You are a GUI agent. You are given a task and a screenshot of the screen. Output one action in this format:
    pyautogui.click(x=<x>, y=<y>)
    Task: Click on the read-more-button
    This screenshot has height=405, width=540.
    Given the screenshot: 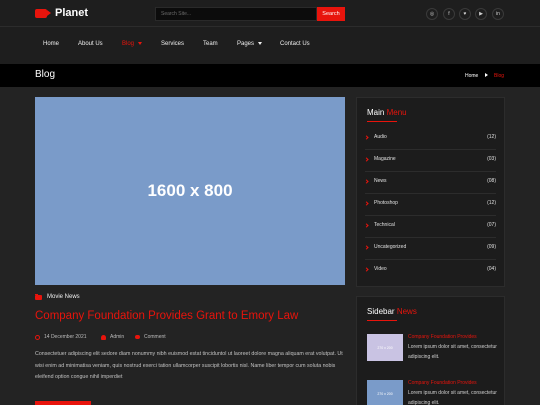 What is the action you would take?
    pyautogui.click(x=63, y=403)
    